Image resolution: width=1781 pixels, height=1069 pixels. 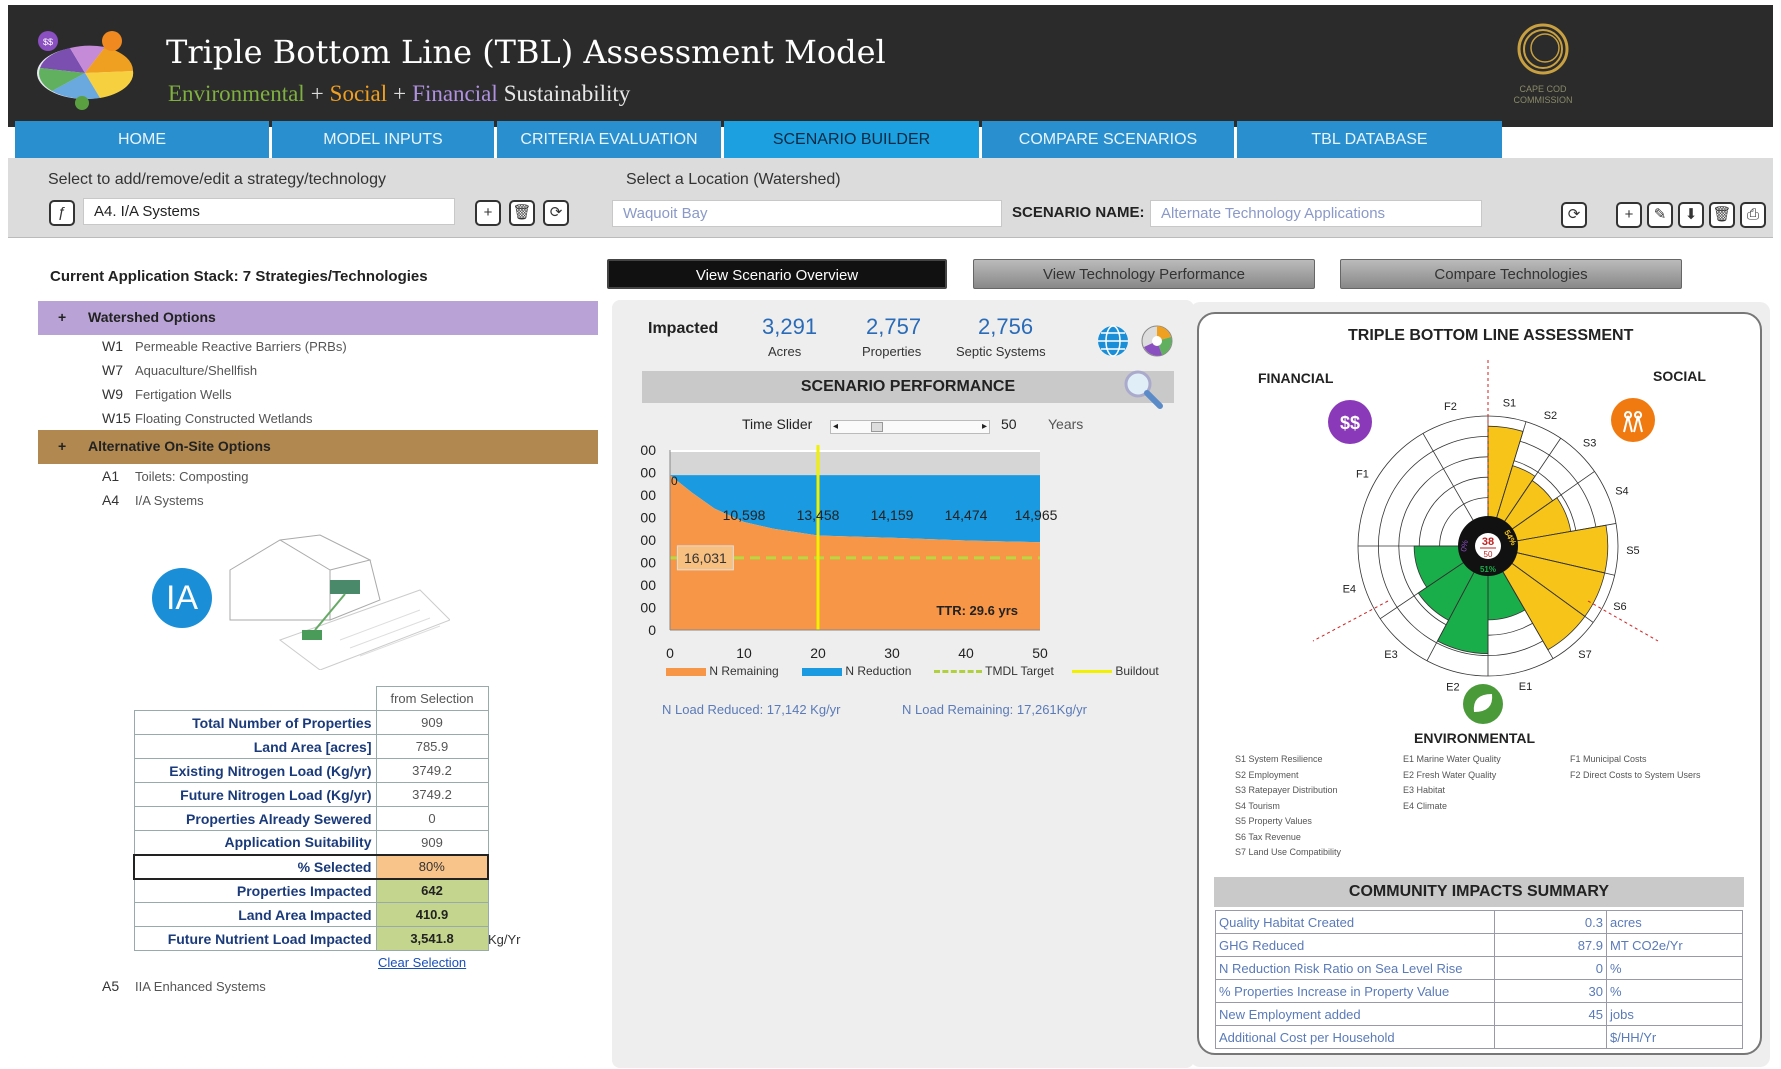 What do you see at coordinates (856, 671) in the screenshot?
I see `legend-n-reduction: N Reduction` at bounding box center [856, 671].